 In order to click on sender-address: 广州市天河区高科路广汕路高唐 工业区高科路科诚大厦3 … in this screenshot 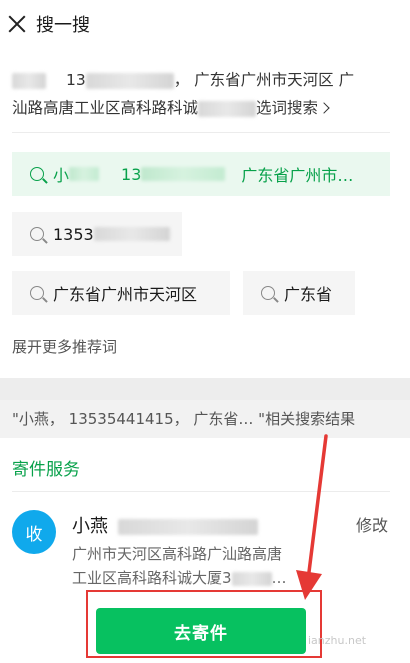, I will do `click(197, 566)`.